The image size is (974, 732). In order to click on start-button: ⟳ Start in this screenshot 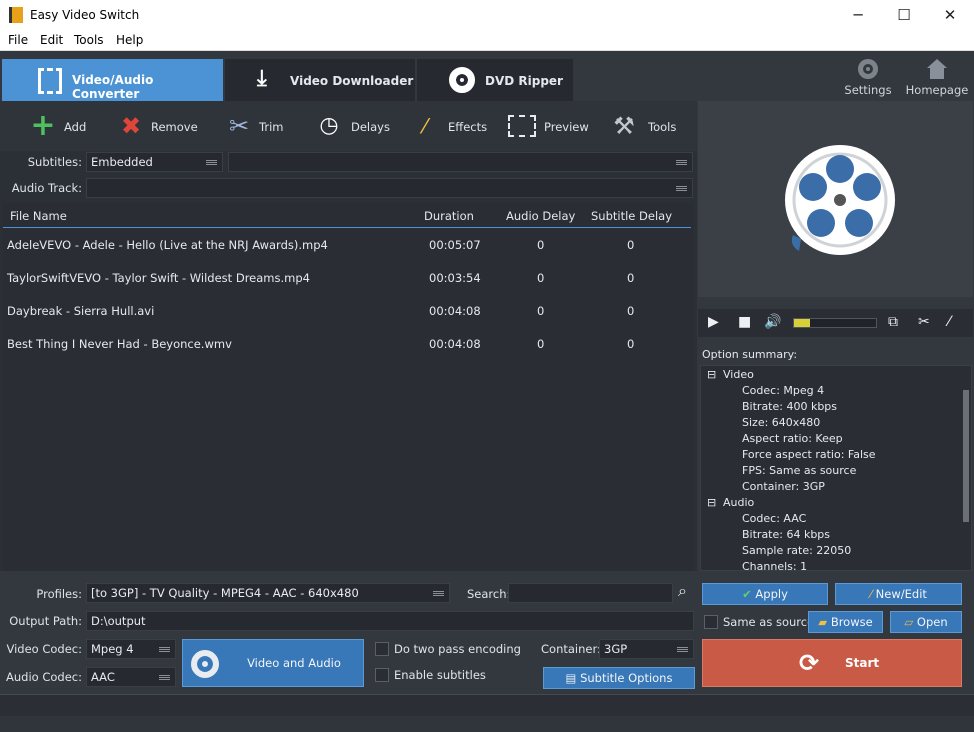, I will do `click(832, 663)`.